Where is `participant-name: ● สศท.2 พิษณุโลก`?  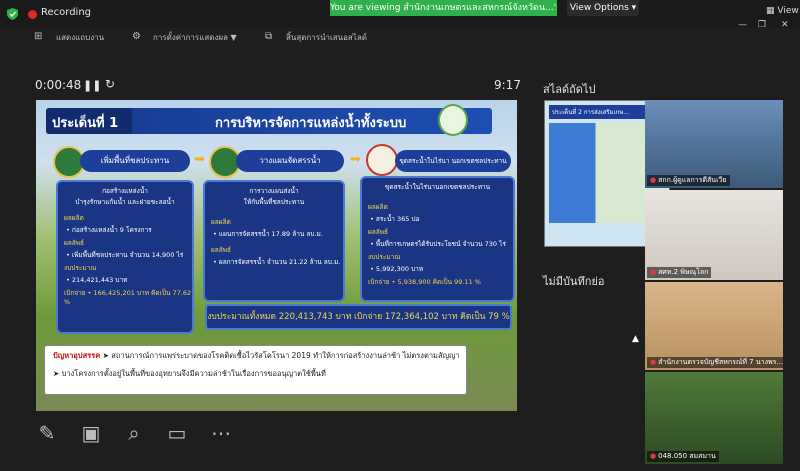 participant-name: ● สศท.2 พิษณุโลก is located at coordinates (679, 272).